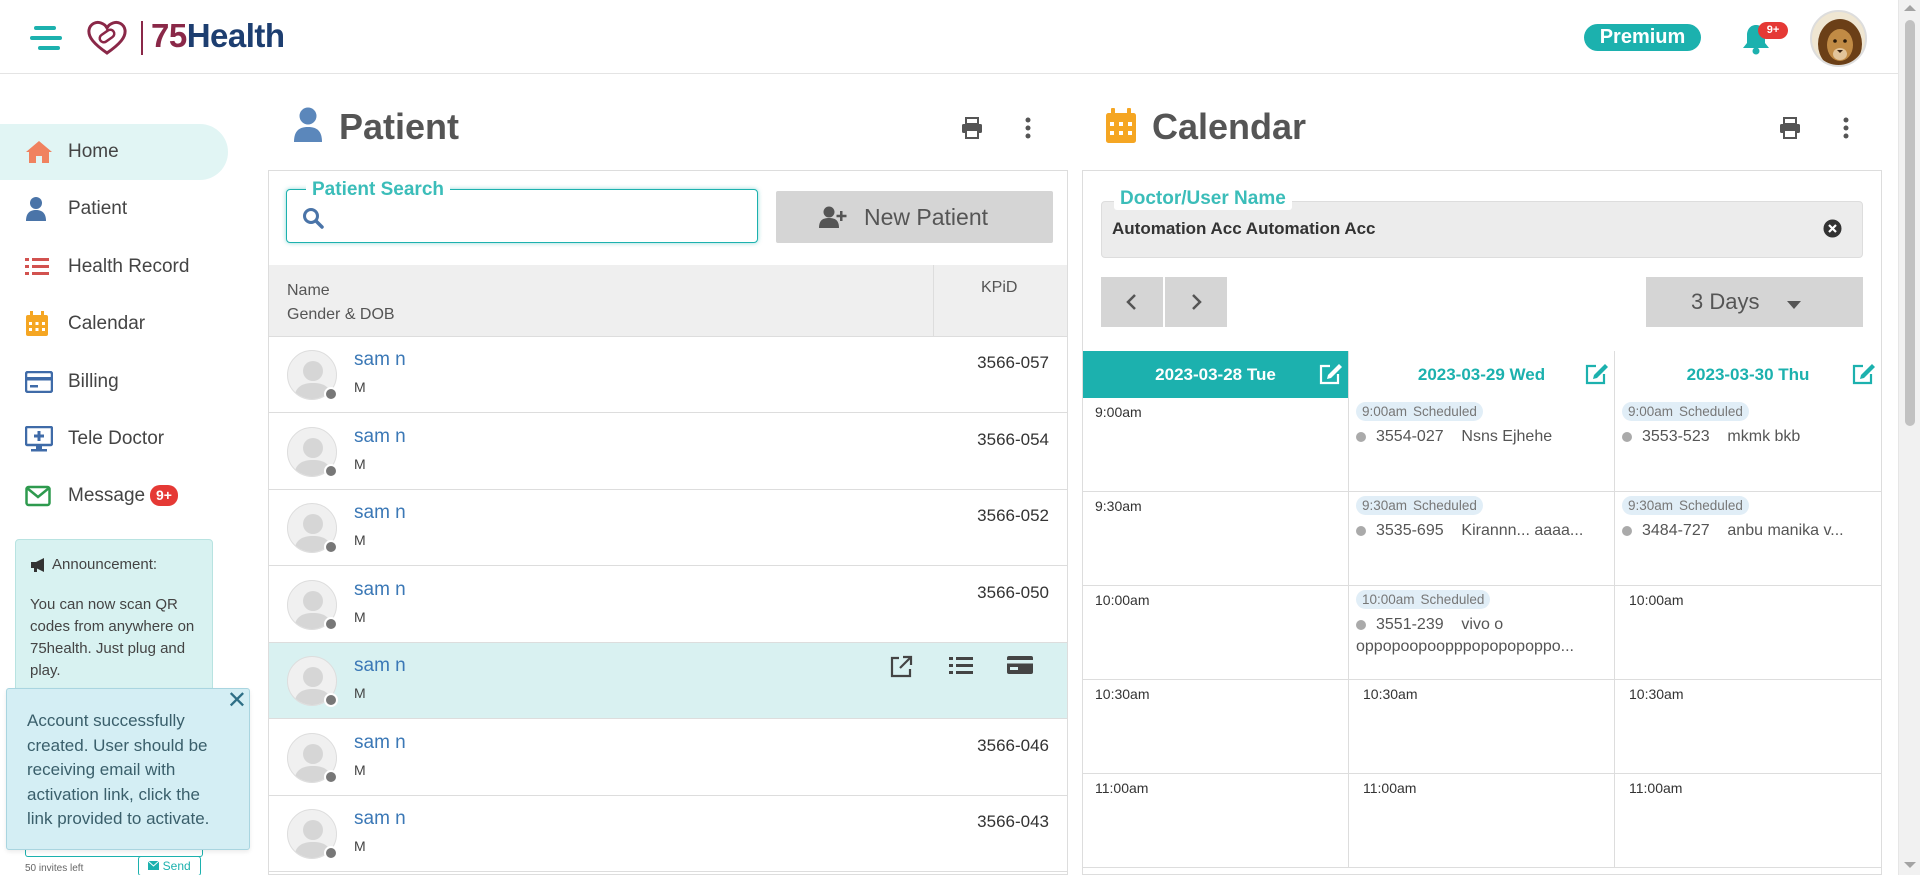 The width and height of the screenshot is (1920, 875). I want to click on calendar-slot: 9:30am, so click(1216, 539).